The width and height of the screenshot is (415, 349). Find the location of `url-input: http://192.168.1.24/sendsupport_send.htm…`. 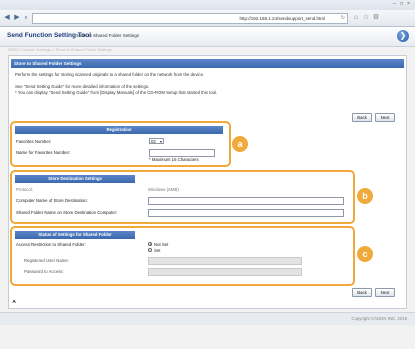

url-input: http://192.168.1.24/sendsupport_send.htm… is located at coordinates (190, 18).